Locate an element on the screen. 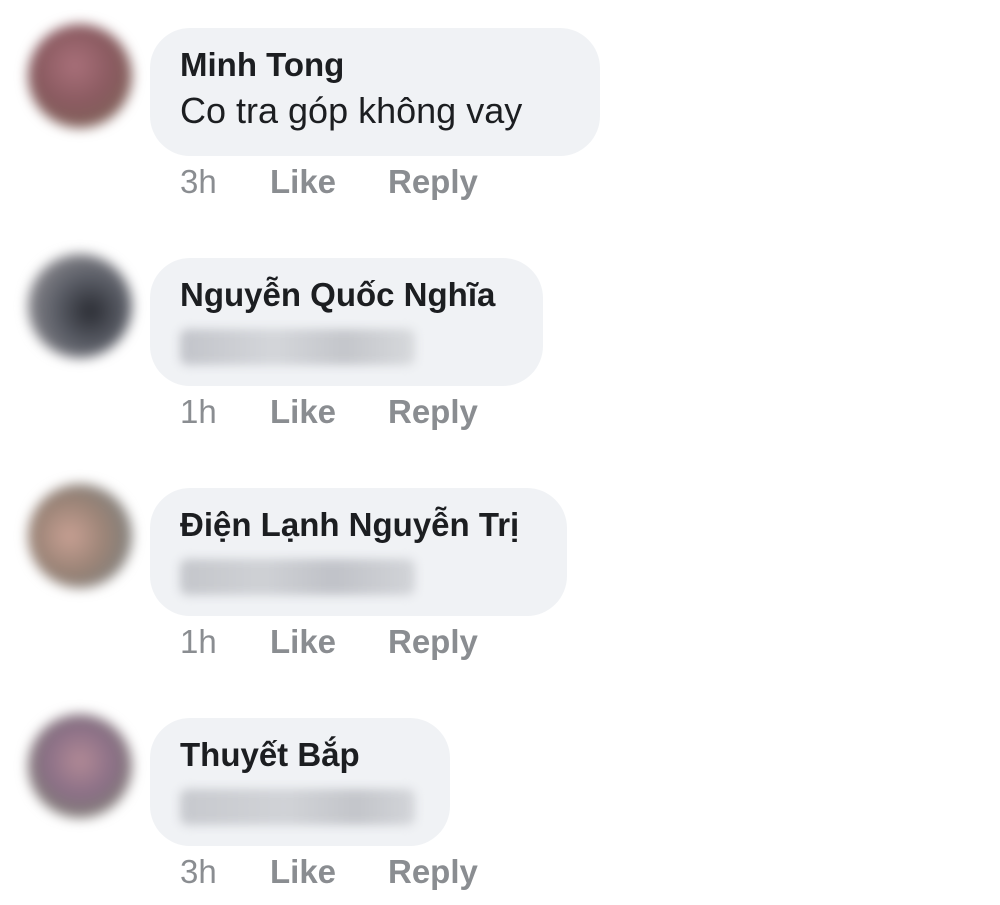 The image size is (1000, 905). comment-bubble: Nguyễn Quốc Nghĩa is located at coordinates (346, 322).